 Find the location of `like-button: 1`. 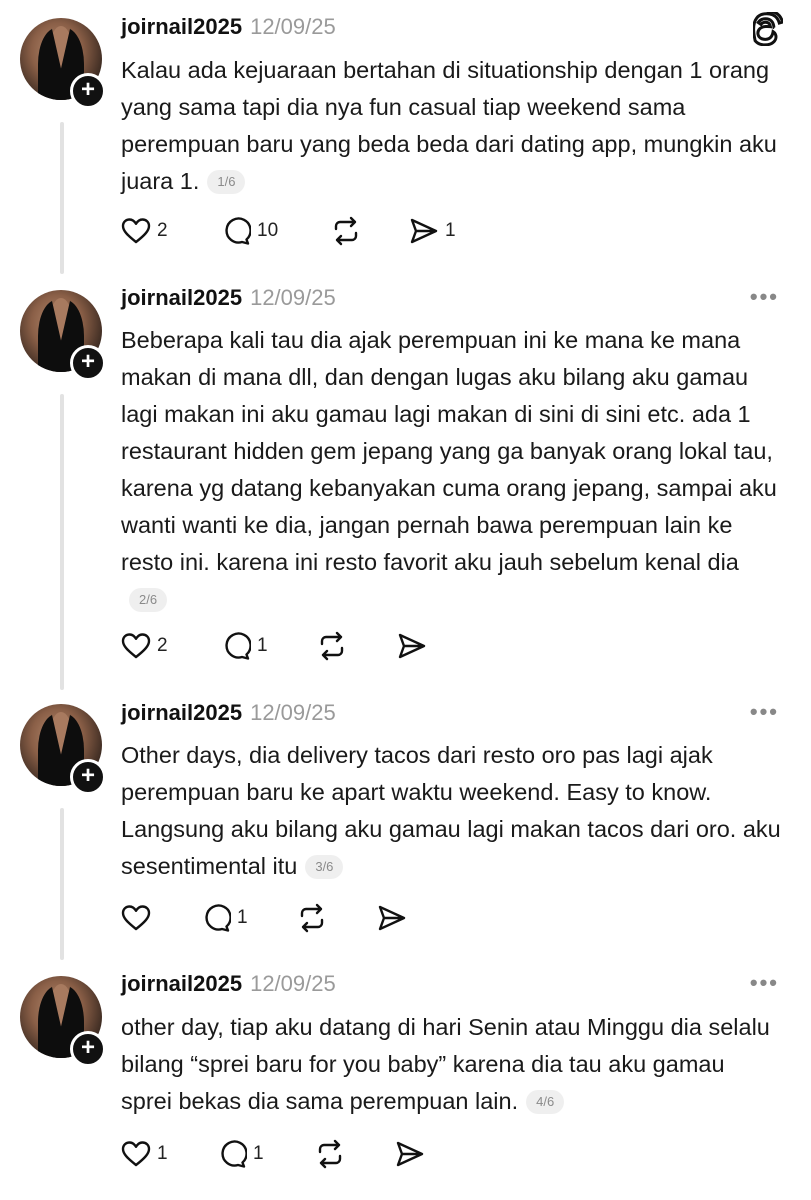

like-button: 1 is located at coordinates (144, 1154).